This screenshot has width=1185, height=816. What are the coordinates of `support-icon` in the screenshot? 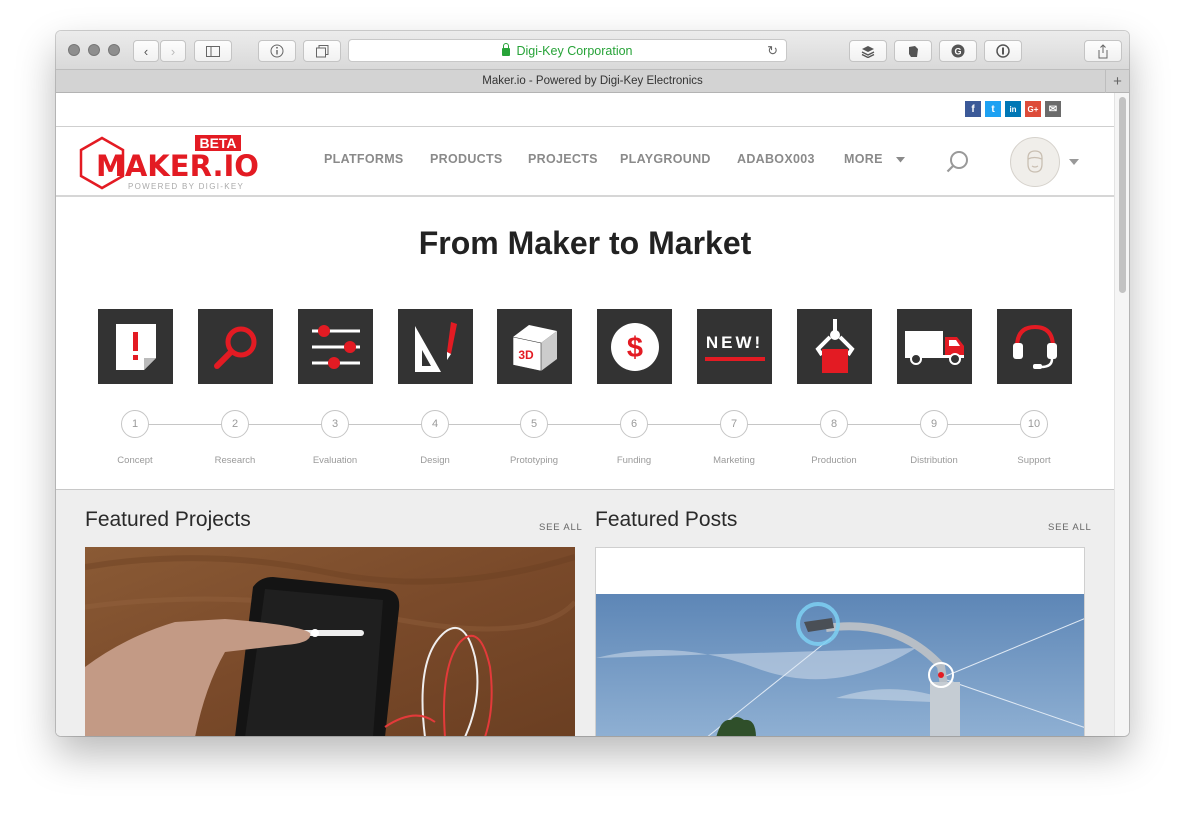 It's located at (1034, 346).